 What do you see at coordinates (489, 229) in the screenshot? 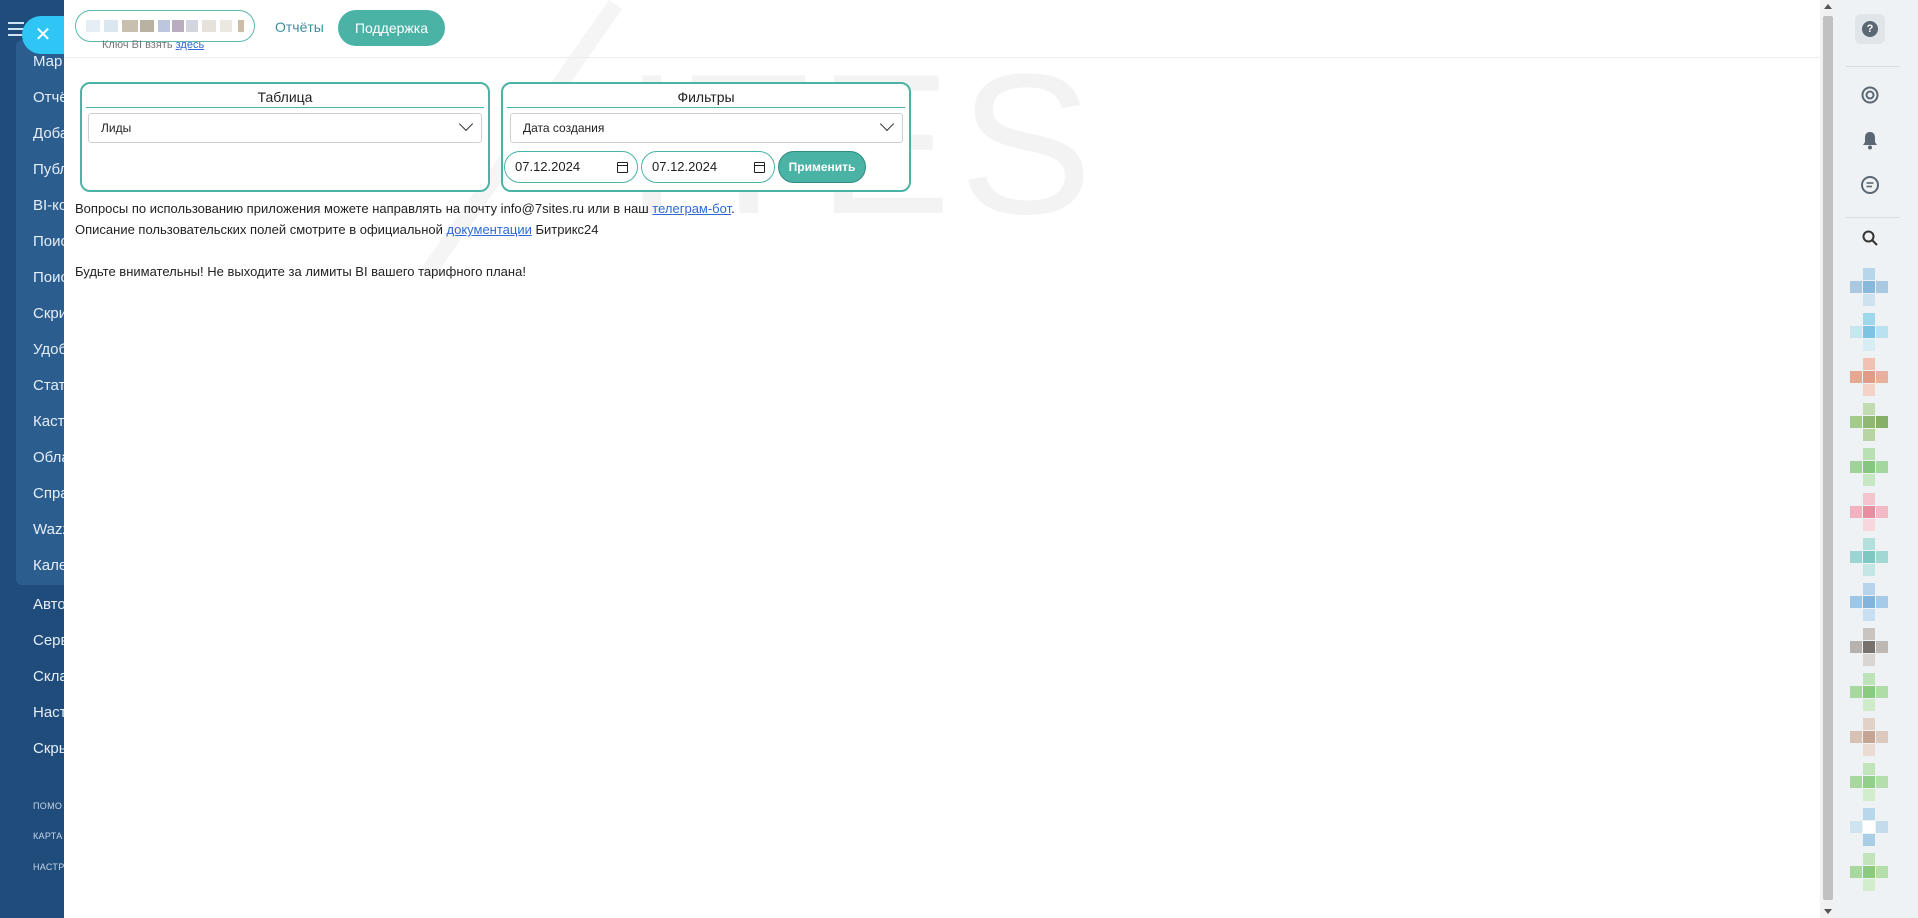
I see `documentation-link: документации` at bounding box center [489, 229].